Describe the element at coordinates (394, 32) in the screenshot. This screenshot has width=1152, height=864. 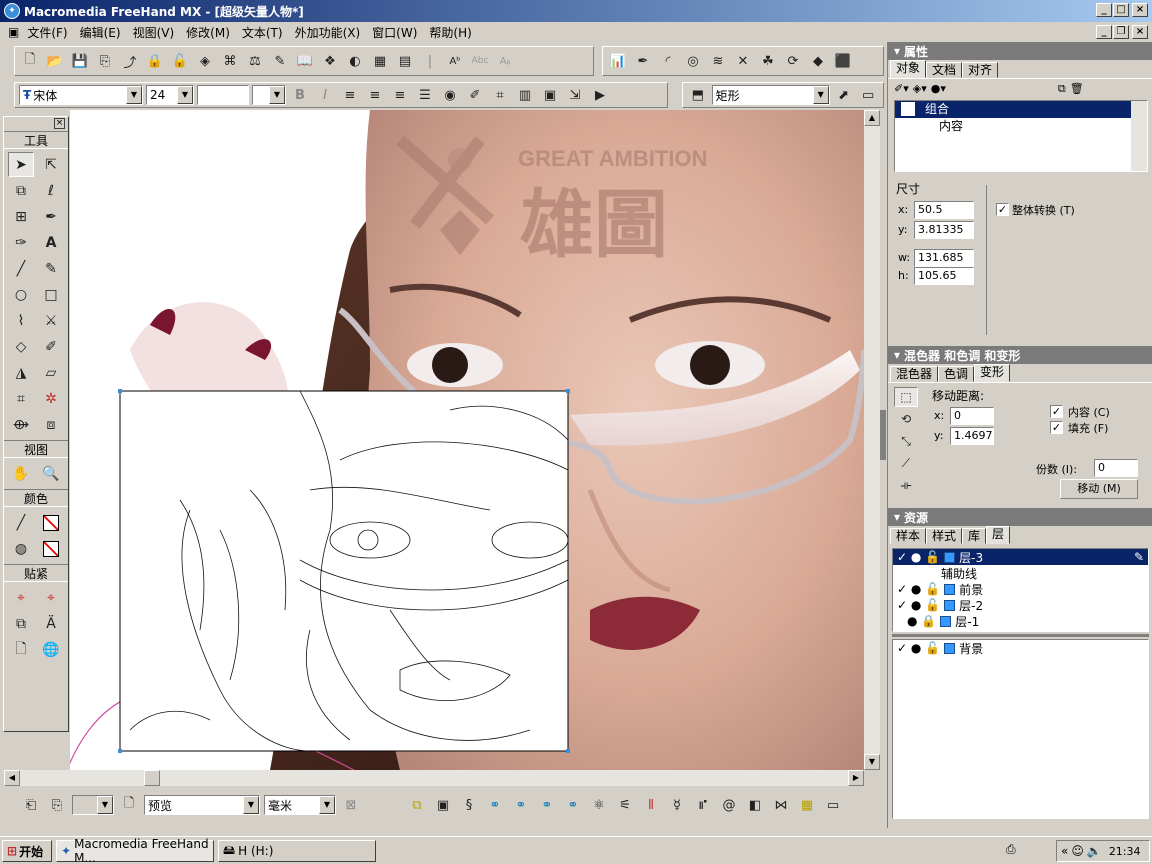
I see `menu-window: 窗口(W)` at that location.